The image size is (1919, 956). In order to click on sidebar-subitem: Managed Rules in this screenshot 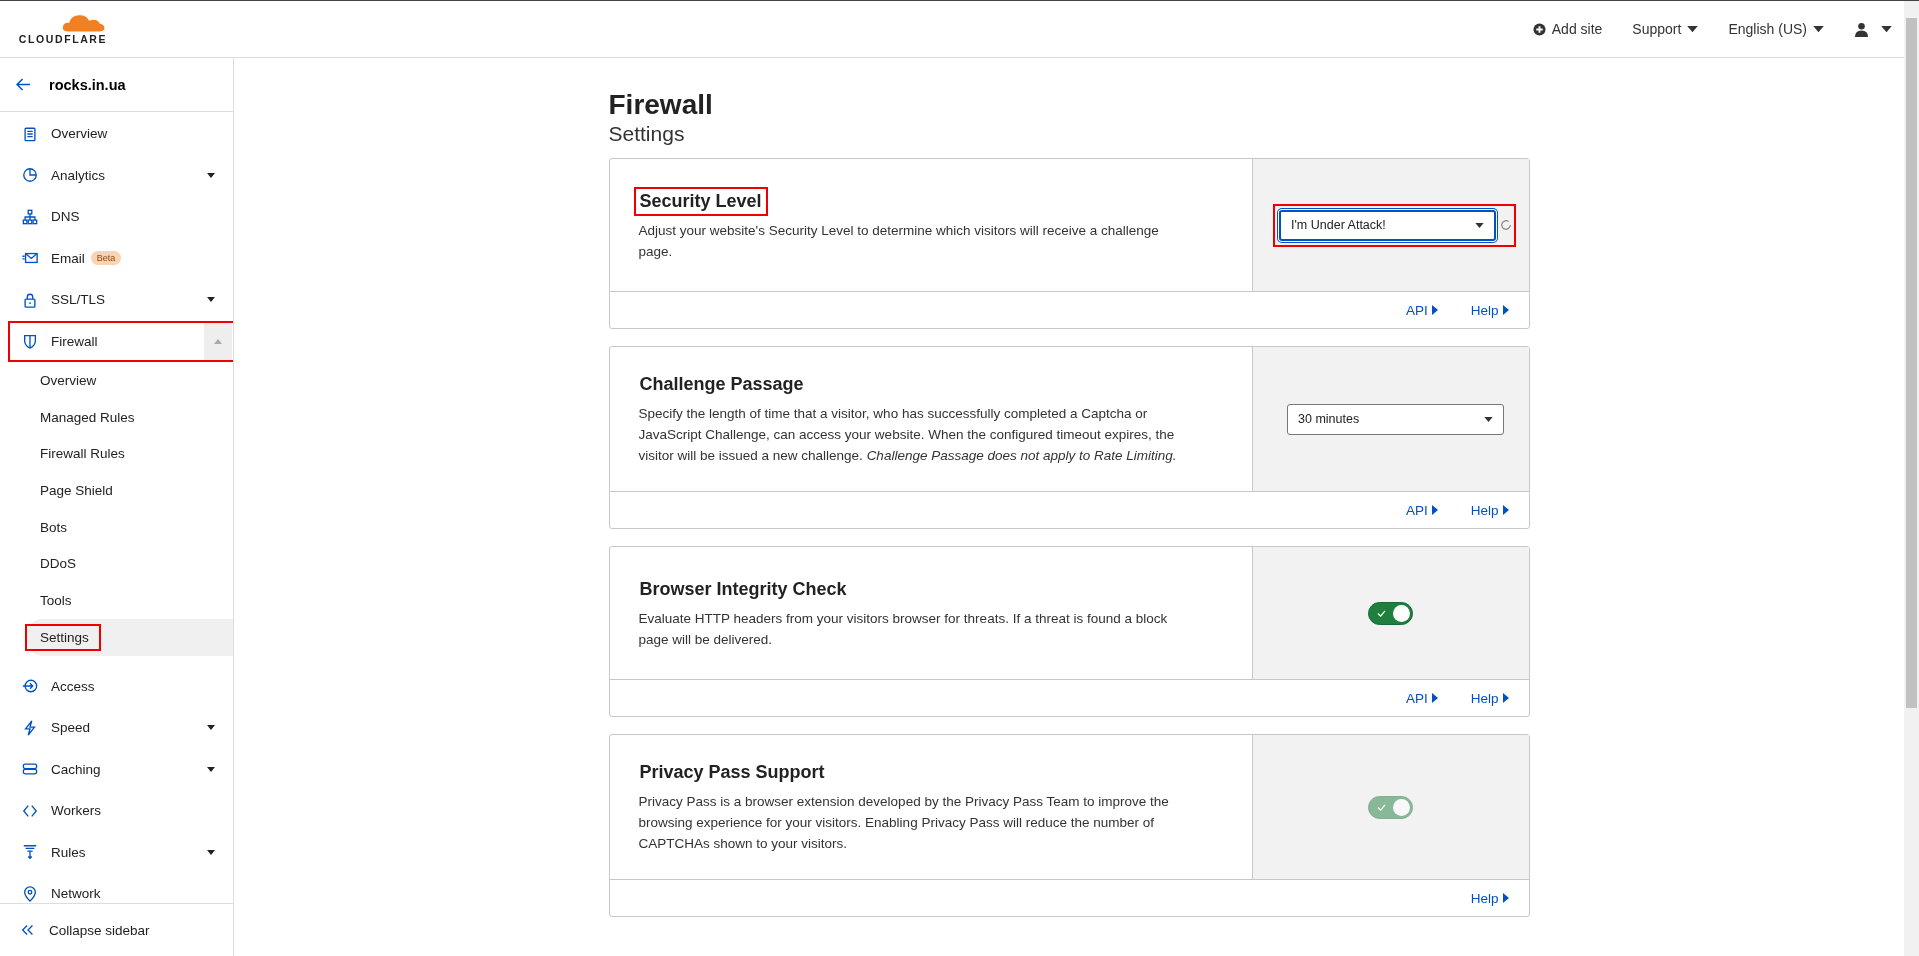, I will do `click(129, 417)`.